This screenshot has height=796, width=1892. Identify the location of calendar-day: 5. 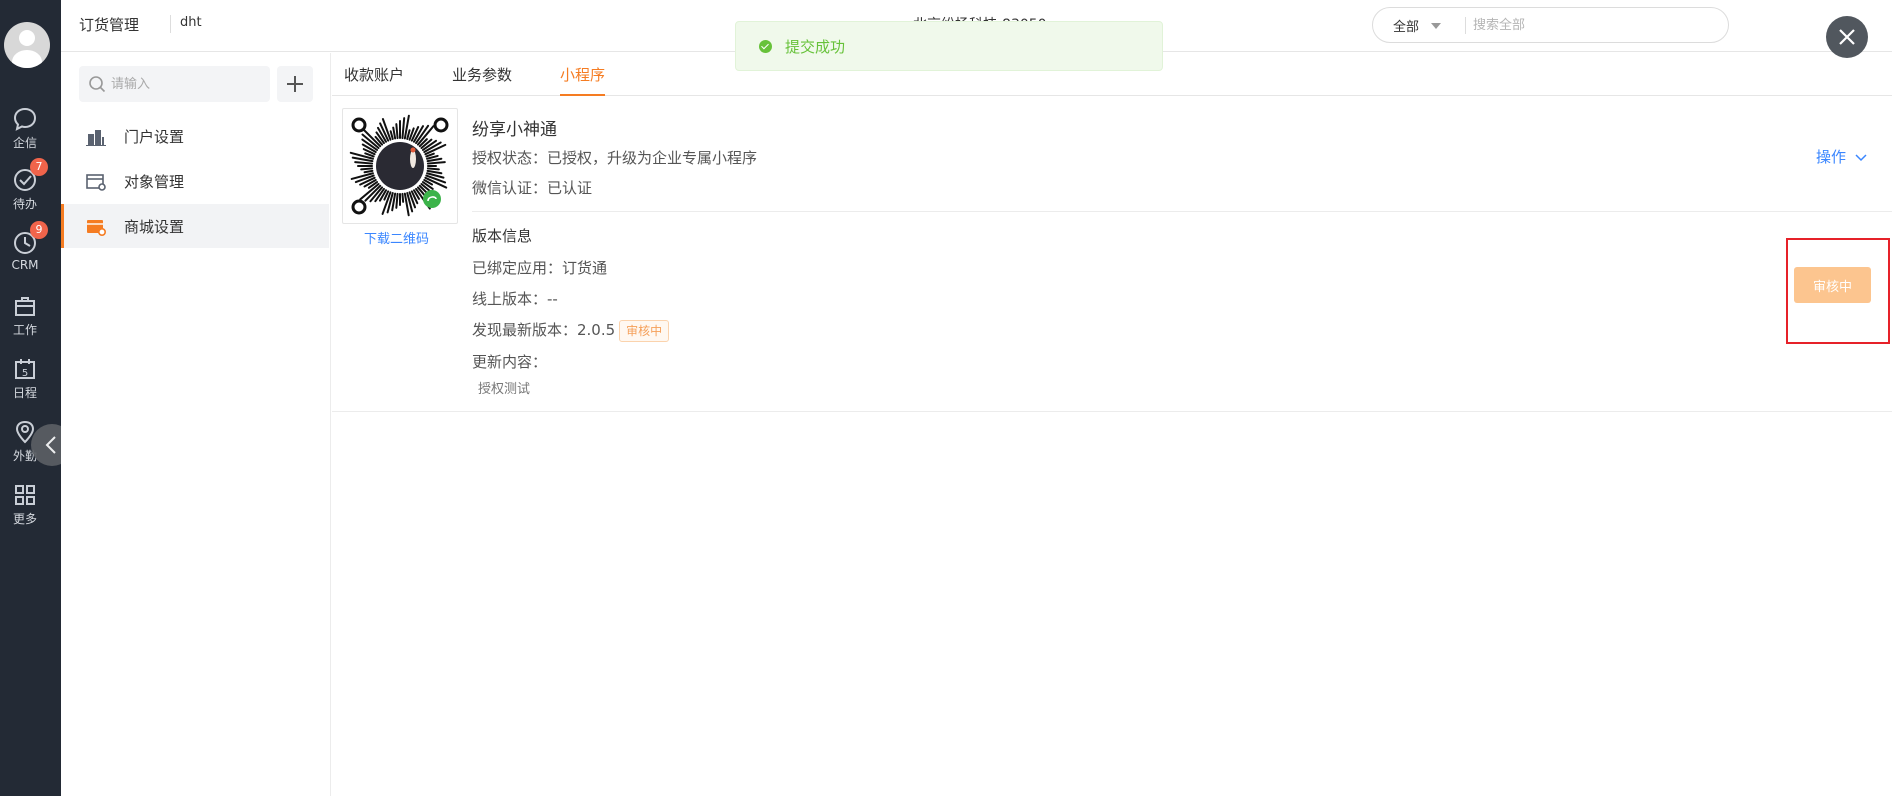
(25, 373).